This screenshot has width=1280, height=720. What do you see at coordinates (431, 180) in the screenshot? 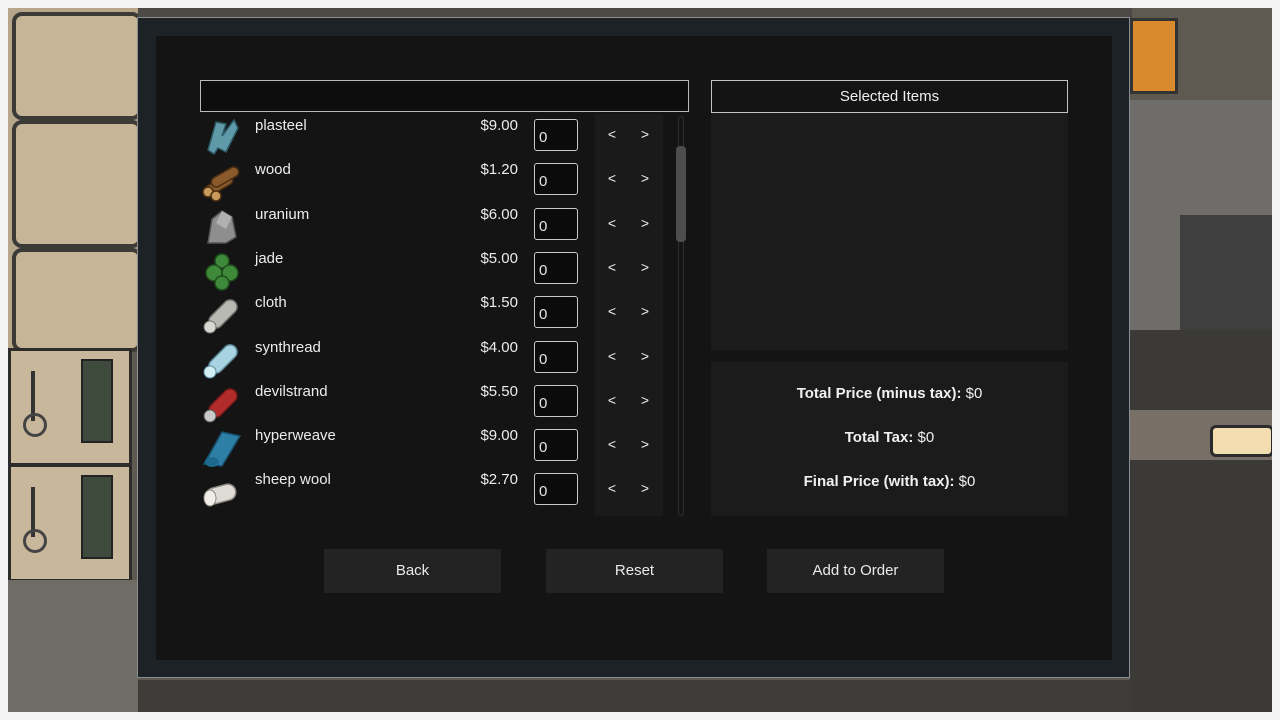
I see `item-row-wood: wood $1.20` at bounding box center [431, 180].